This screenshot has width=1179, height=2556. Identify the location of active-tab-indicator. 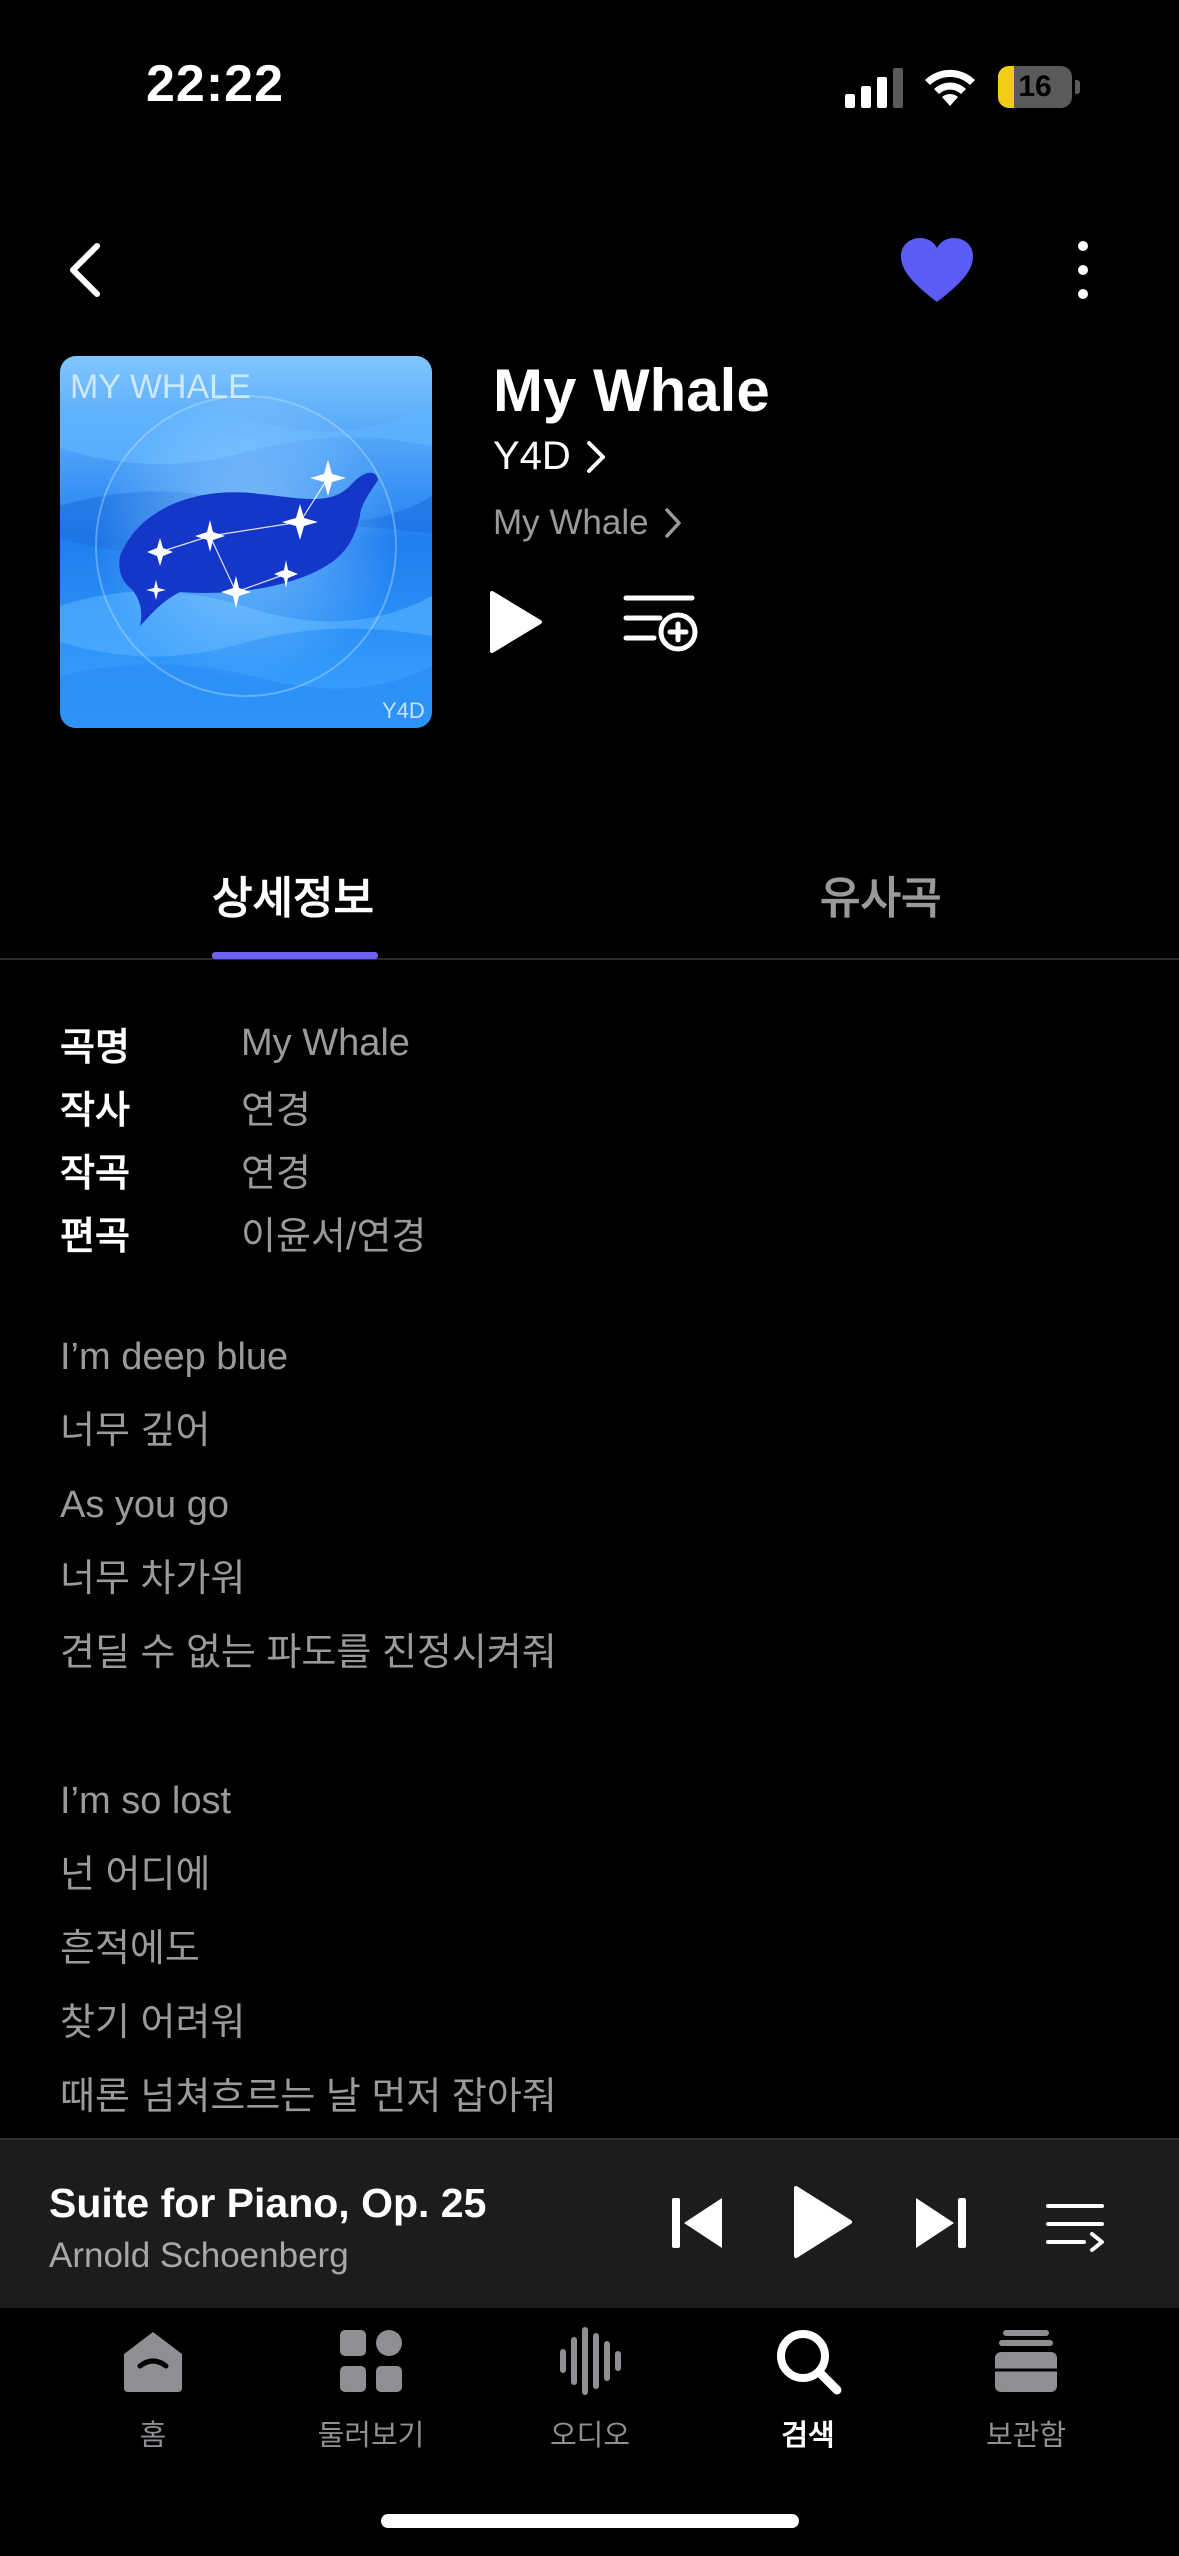
(295, 955).